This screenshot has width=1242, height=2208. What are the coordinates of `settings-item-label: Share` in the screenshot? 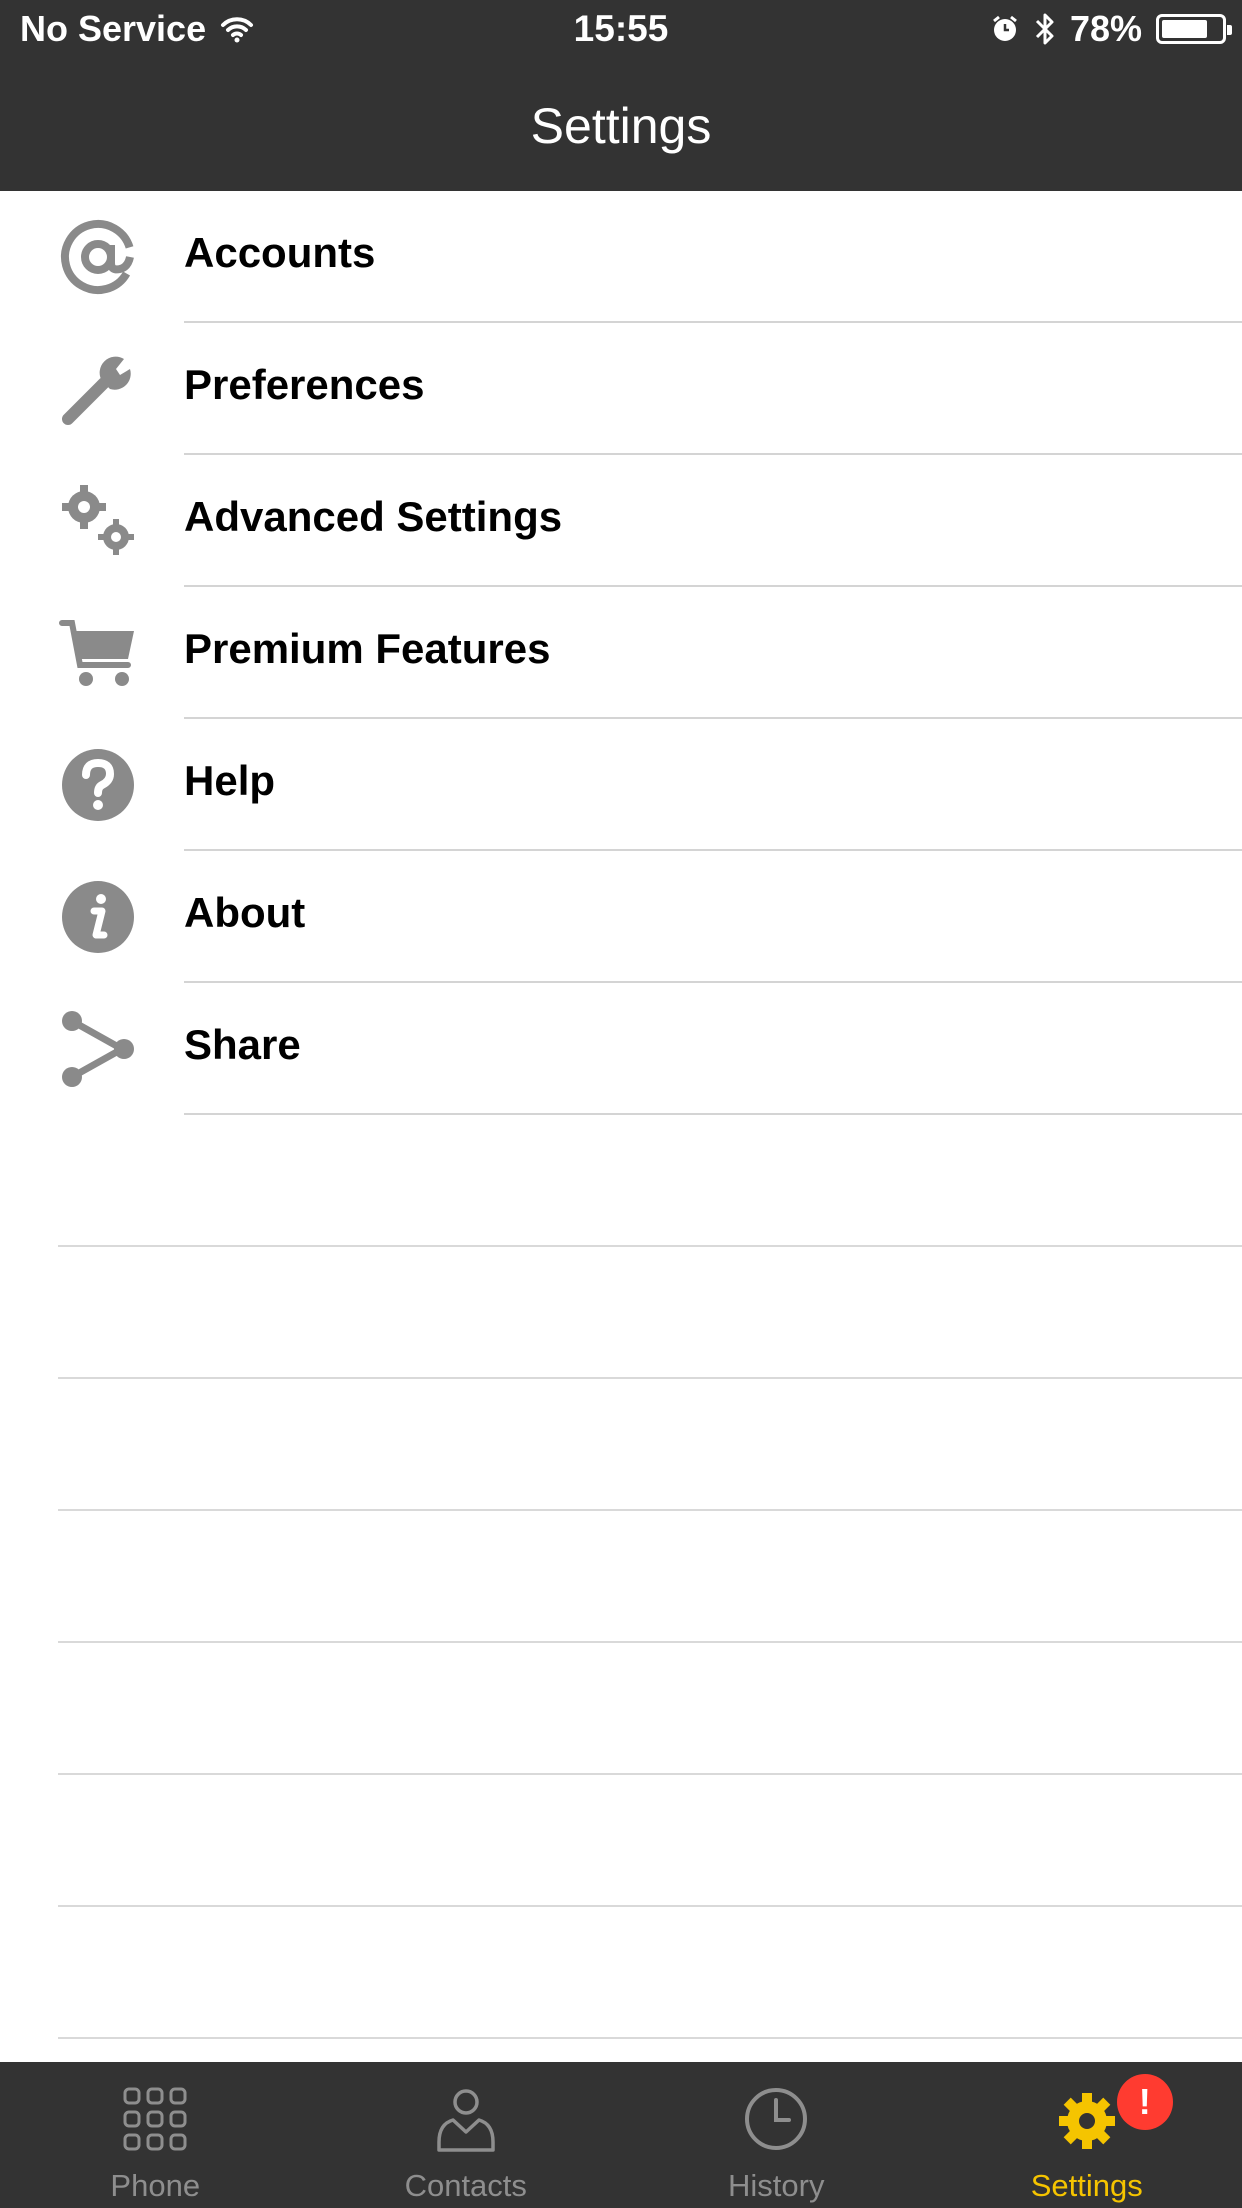 It's located at (242, 1044).